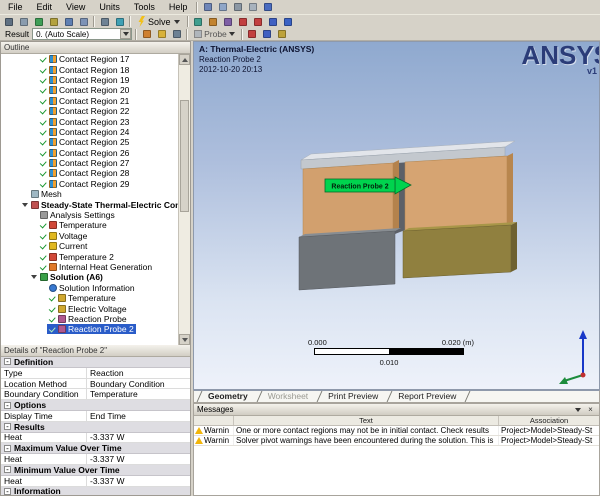 The image size is (600, 496). What do you see at coordinates (428, 396) in the screenshot?
I see `tab-report-preview: Report Preview` at bounding box center [428, 396].